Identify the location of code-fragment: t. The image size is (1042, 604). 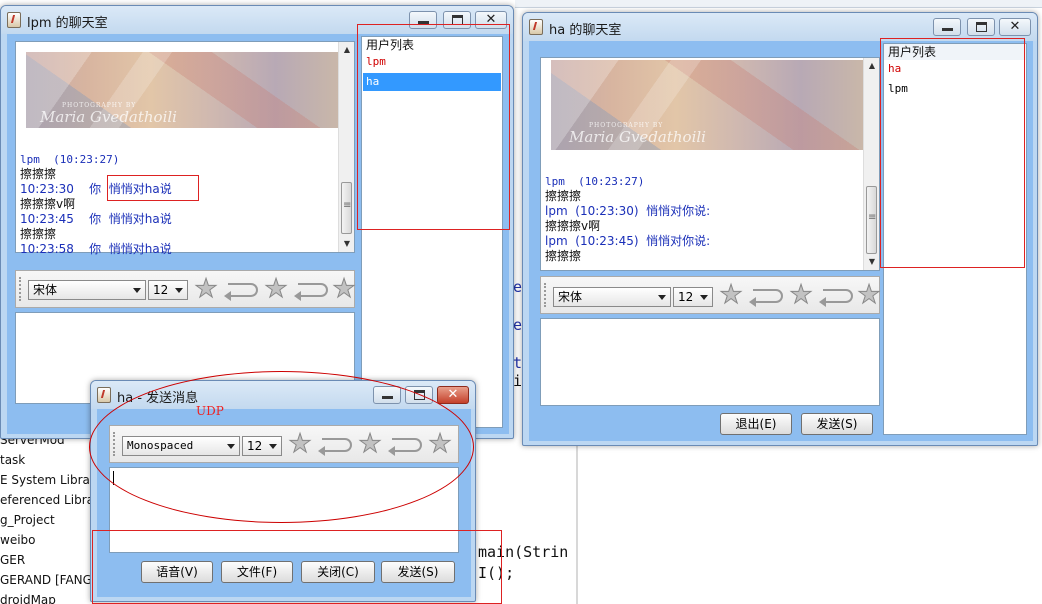
(518, 363).